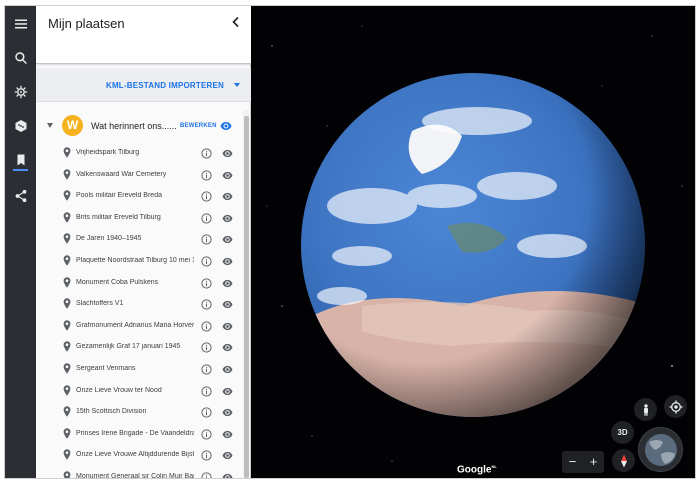  I want to click on pegman-icon, so click(645, 409).